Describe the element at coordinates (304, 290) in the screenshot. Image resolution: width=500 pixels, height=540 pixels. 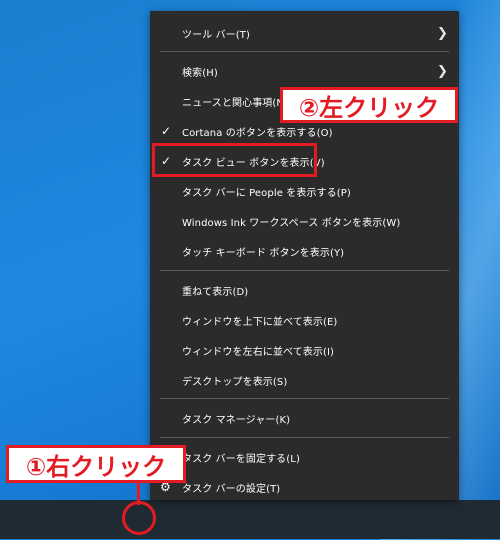
I see `menu-item-cascade: 重ねて表示(D)` at that location.